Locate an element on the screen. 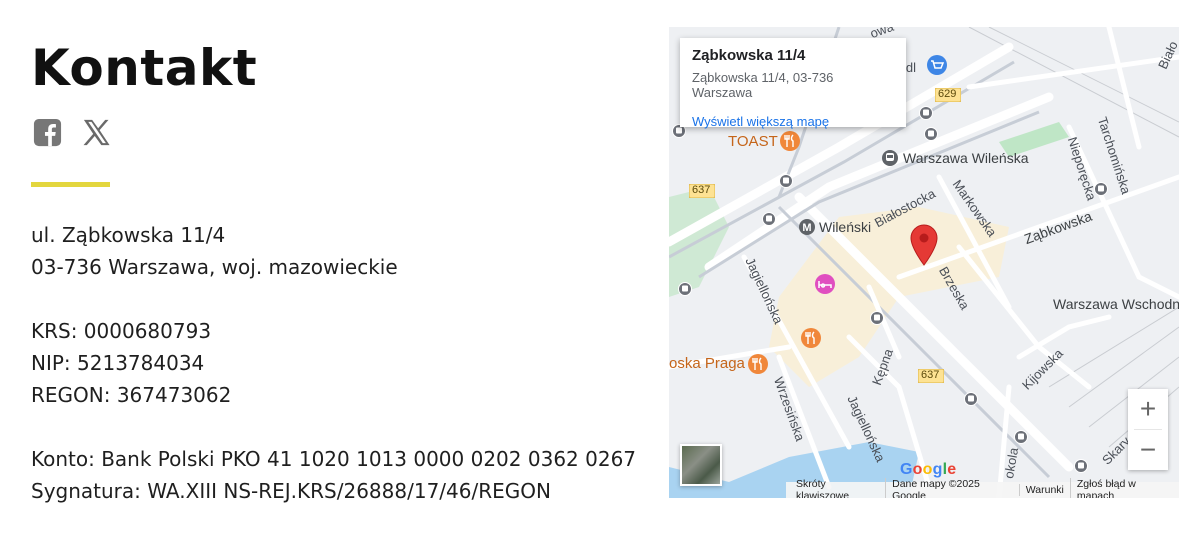 The image size is (1200, 540). info-window-address: Ząbkowska 11/4, 03-736 Warszawa is located at coordinates (763, 85).